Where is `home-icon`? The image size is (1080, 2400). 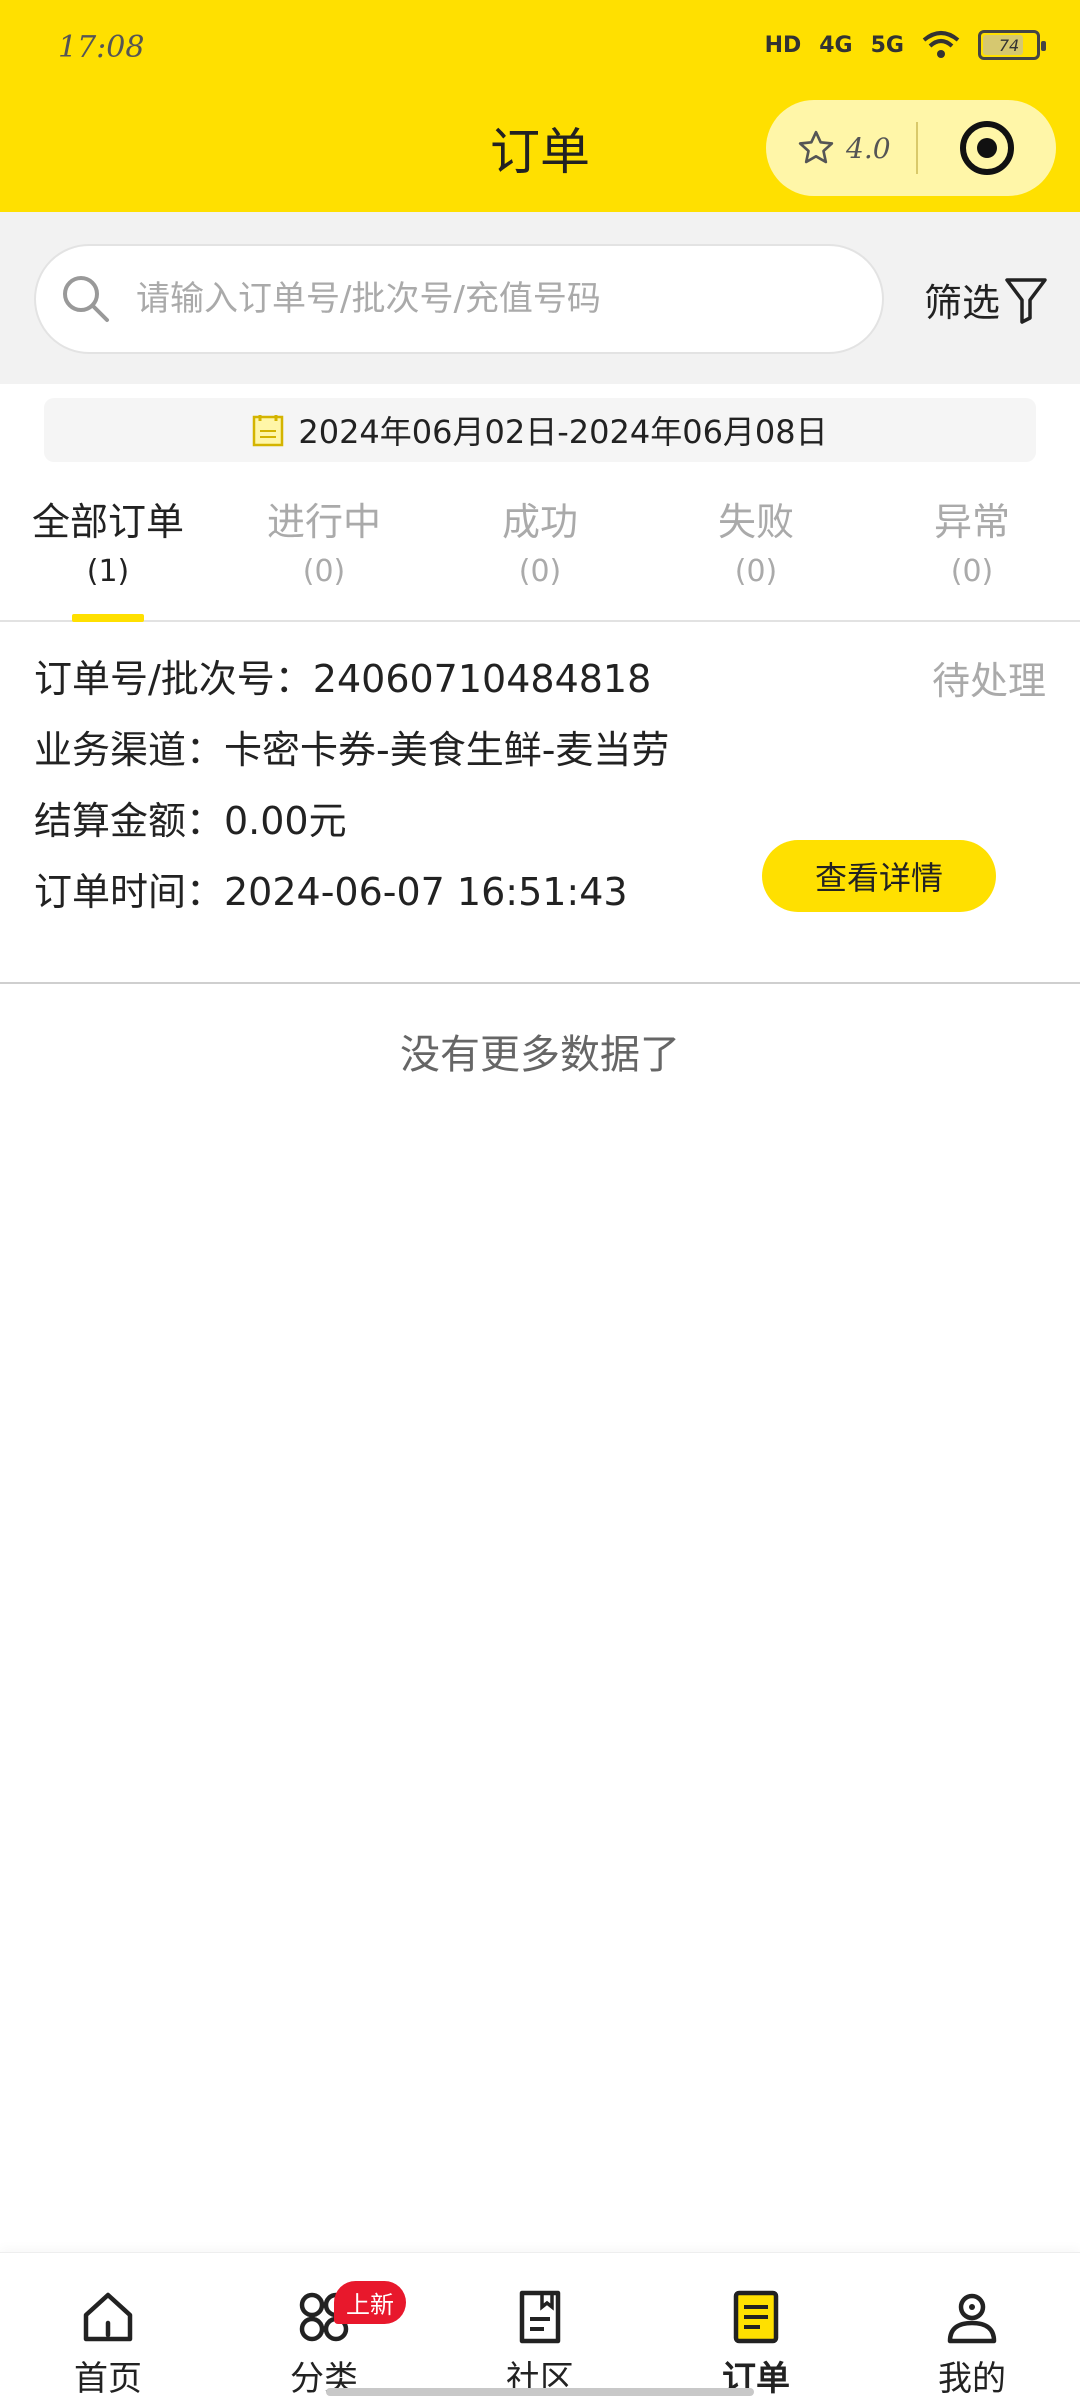 home-icon is located at coordinates (108, 2317).